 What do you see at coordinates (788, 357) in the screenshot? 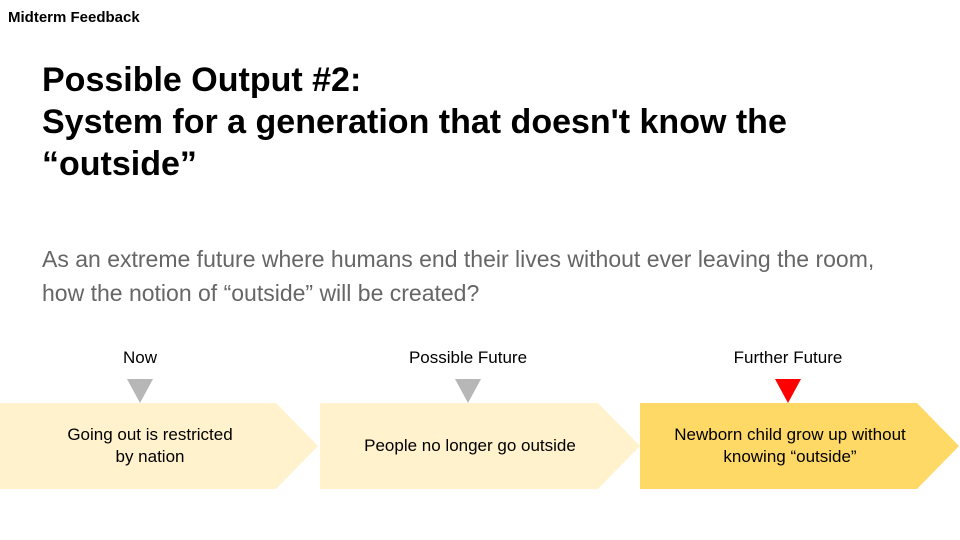
I see `stage-label-further-future: Further Future` at bounding box center [788, 357].